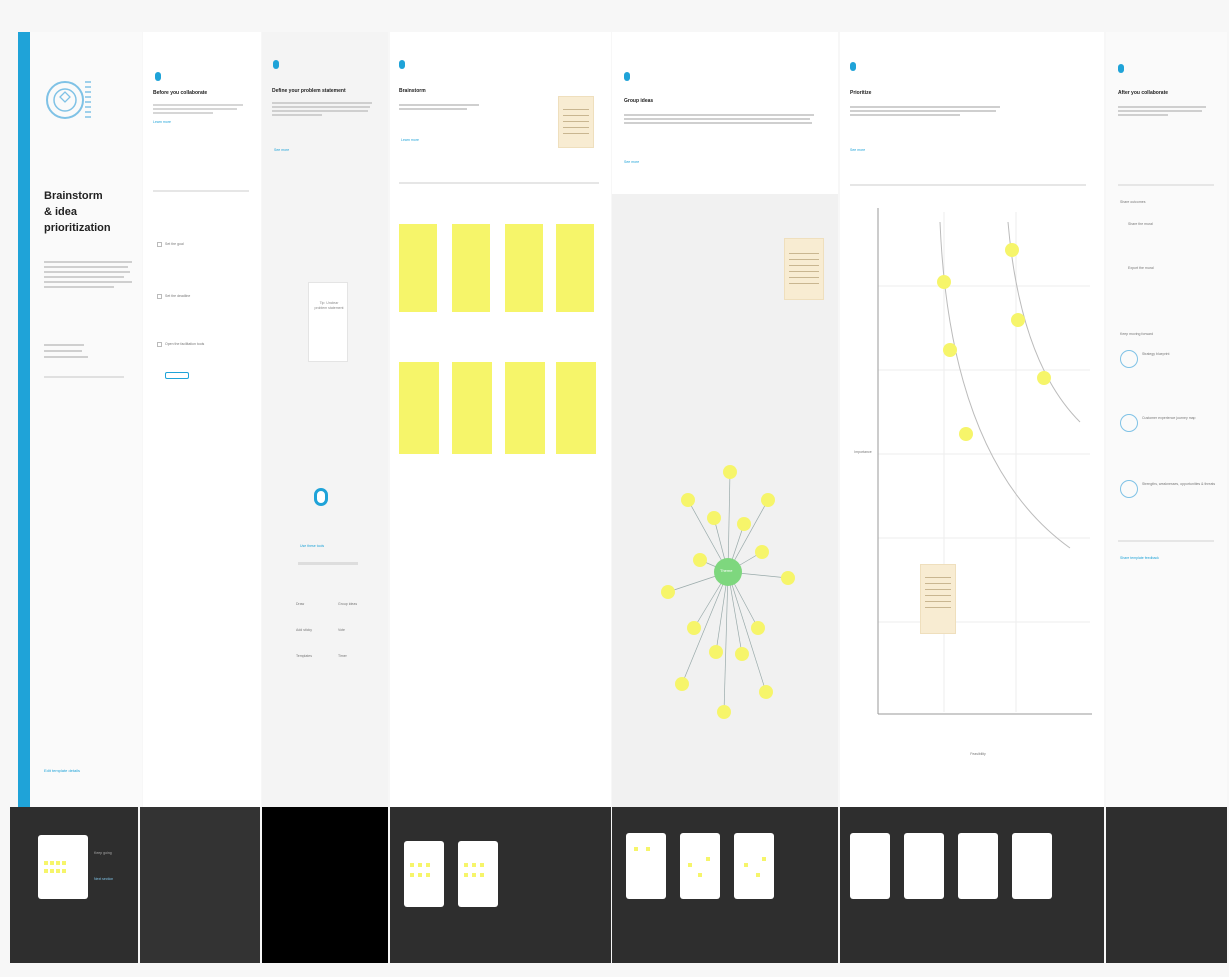 The width and height of the screenshot is (1229, 977). What do you see at coordinates (1129, 423) in the screenshot?
I see `journey-map-icon` at bounding box center [1129, 423].